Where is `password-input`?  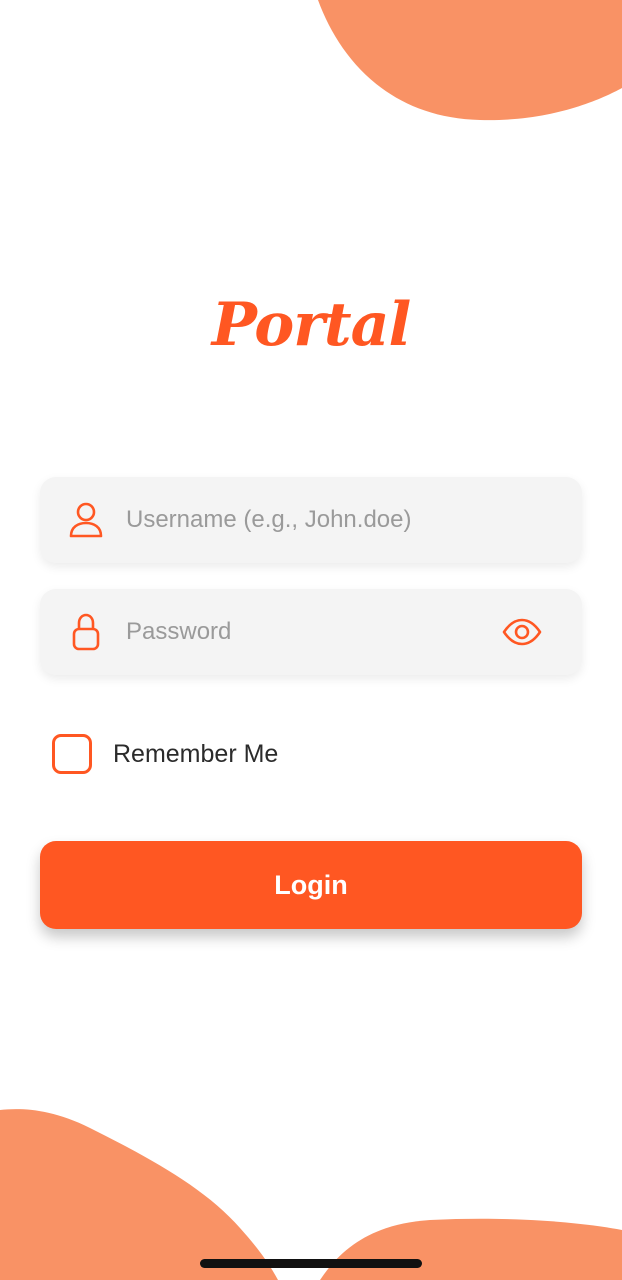
password-input is located at coordinates (303, 632).